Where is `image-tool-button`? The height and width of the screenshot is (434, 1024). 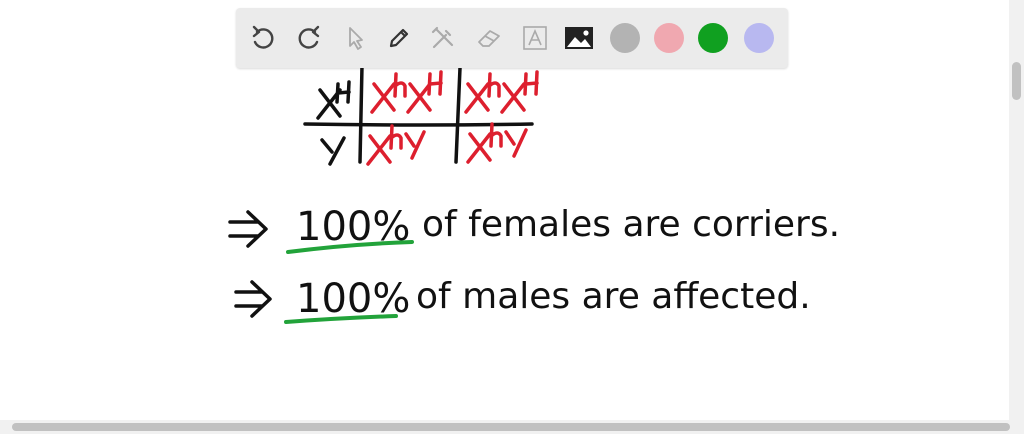 image-tool-button is located at coordinates (579, 38).